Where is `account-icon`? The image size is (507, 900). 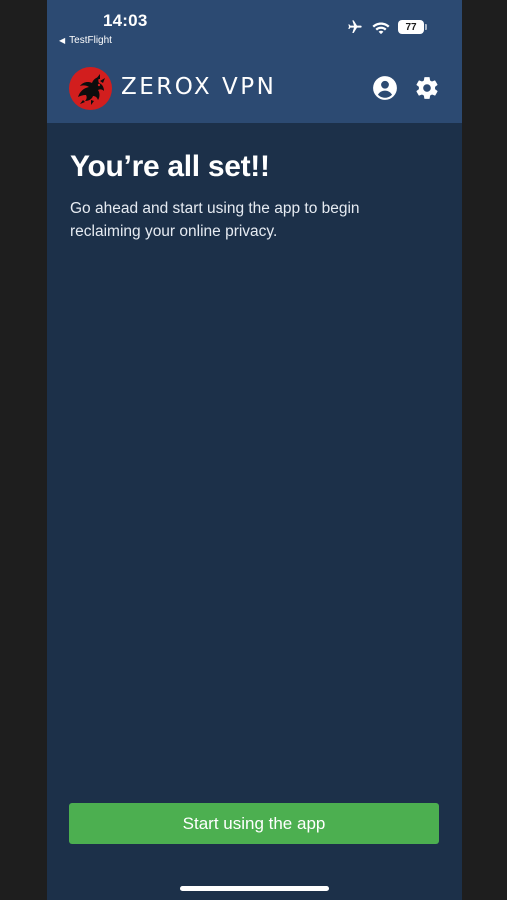 account-icon is located at coordinates (385, 88).